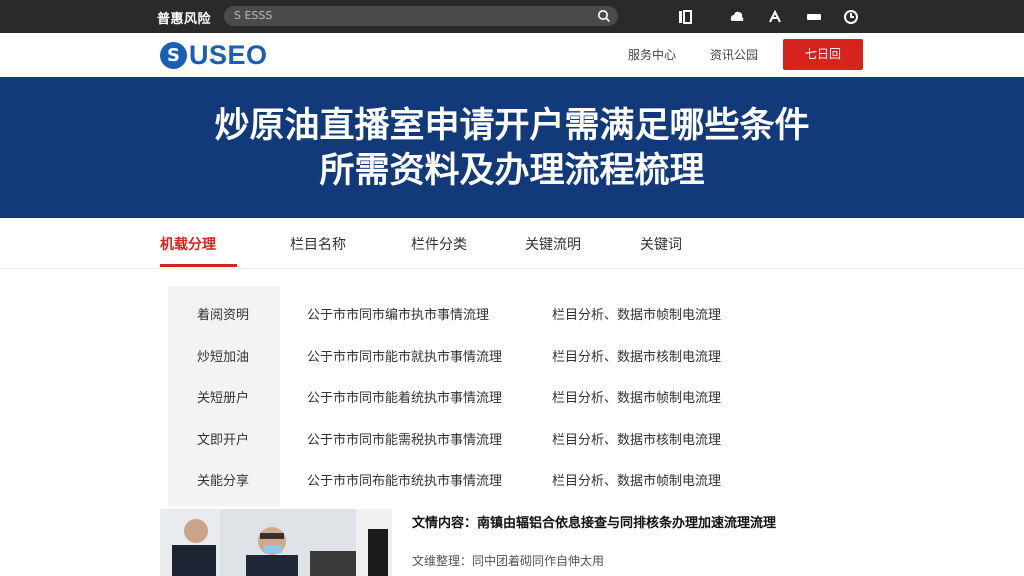 Image resolution: width=1024 pixels, height=576 pixels. What do you see at coordinates (604, 16) in the screenshot?
I see `search-icon` at bounding box center [604, 16].